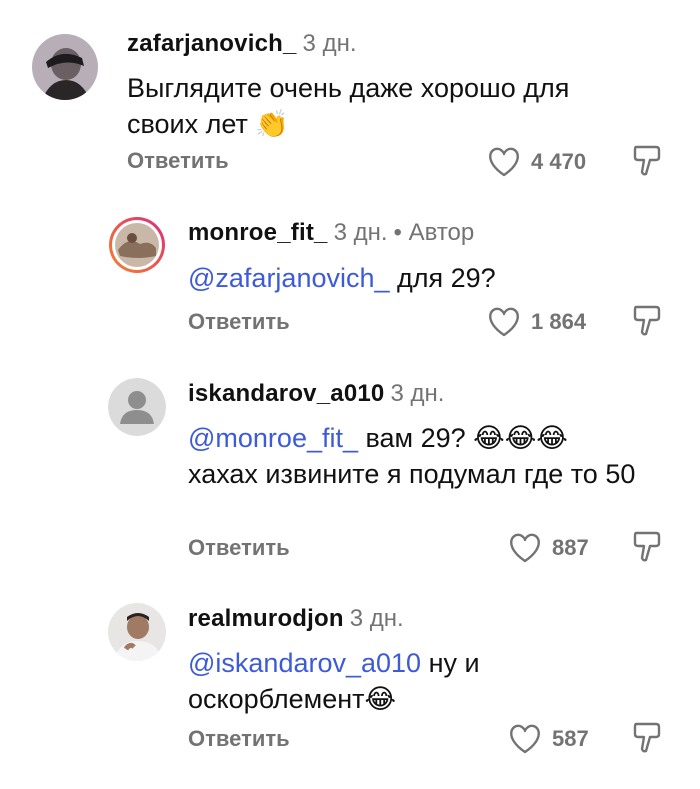  What do you see at coordinates (272, 124) in the screenshot?
I see `clap-emoji: 👏` at bounding box center [272, 124].